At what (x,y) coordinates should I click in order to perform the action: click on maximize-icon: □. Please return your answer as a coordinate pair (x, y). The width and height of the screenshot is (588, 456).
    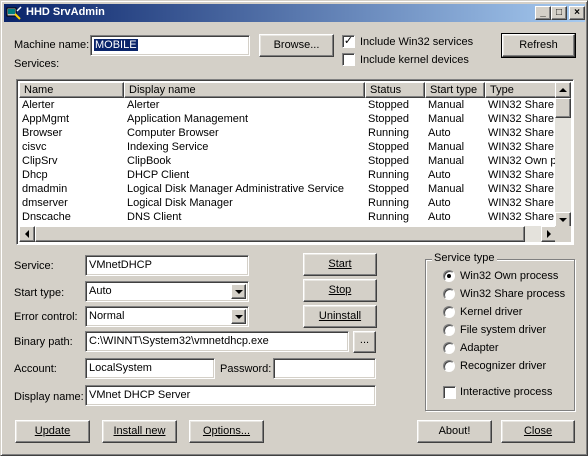
    Looking at the image, I should click on (559, 12).